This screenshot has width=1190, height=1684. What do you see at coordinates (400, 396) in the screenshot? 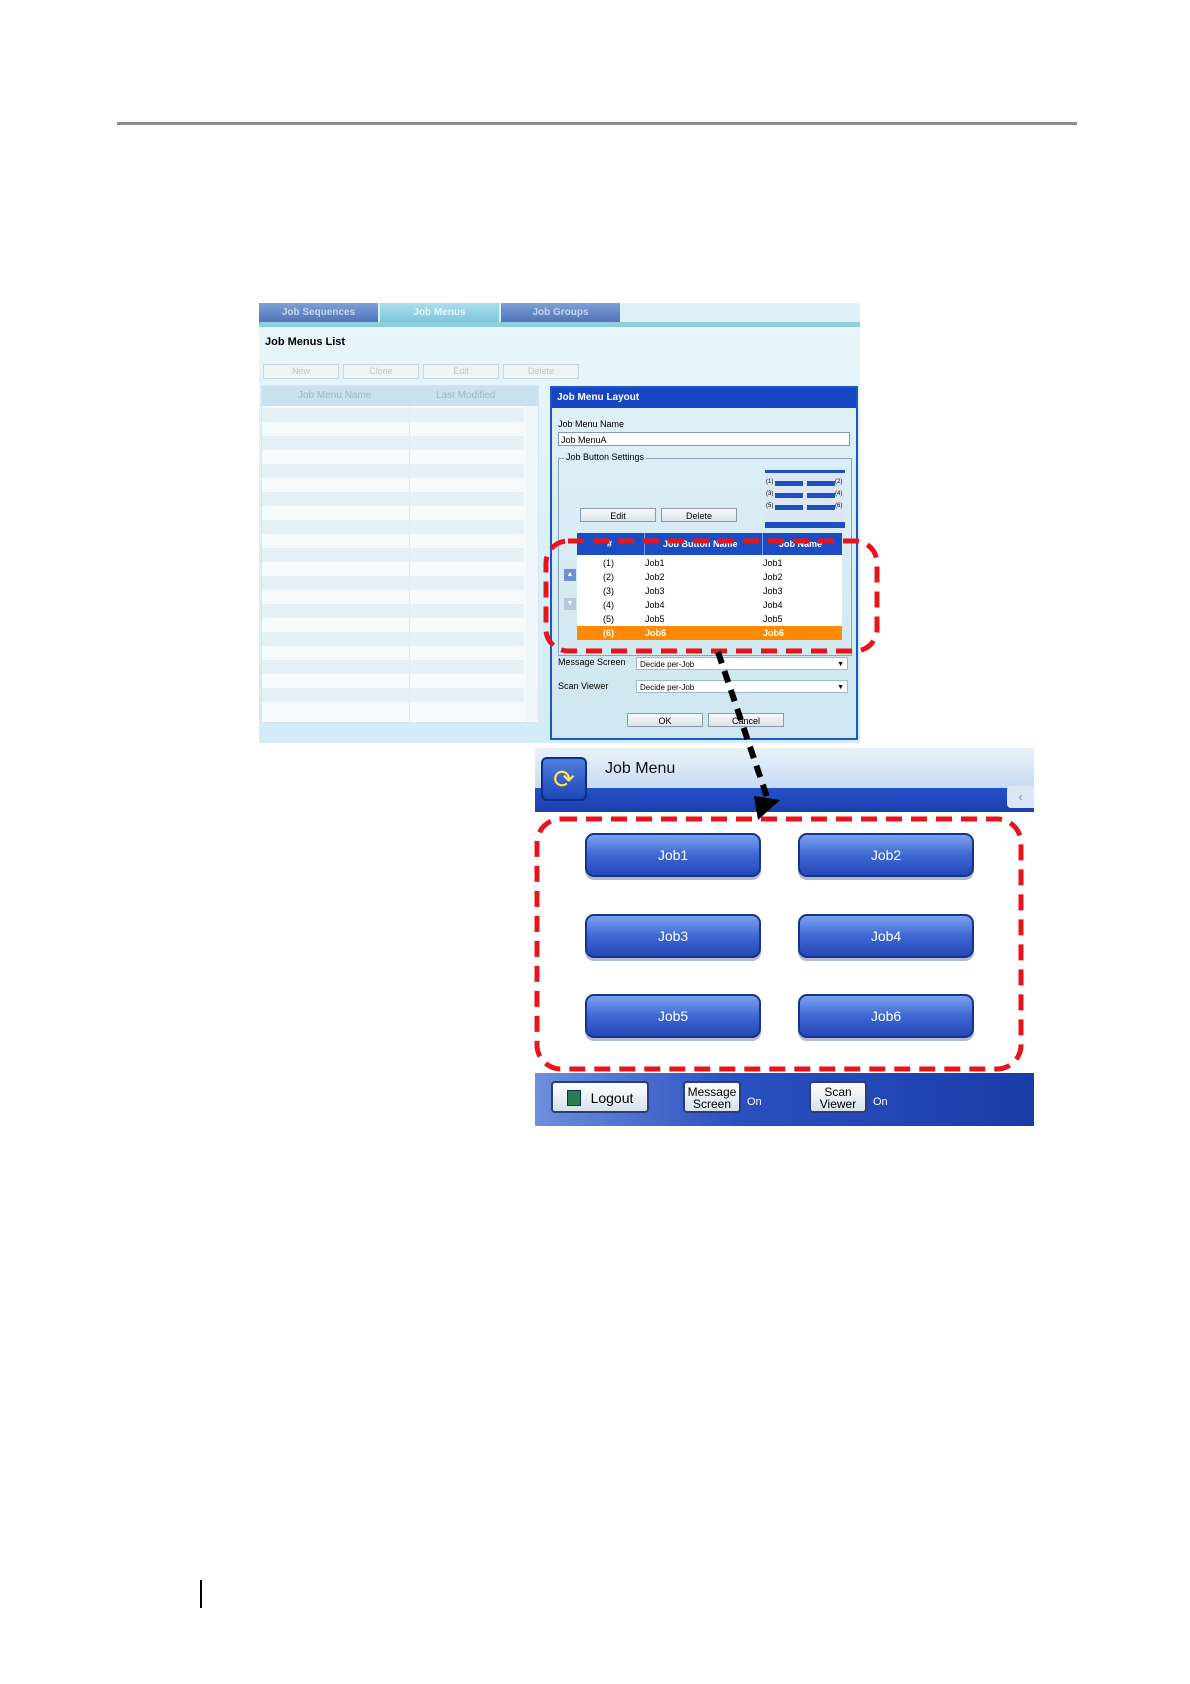
I see `list-header: Job Menu Name Last Modified` at bounding box center [400, 396].